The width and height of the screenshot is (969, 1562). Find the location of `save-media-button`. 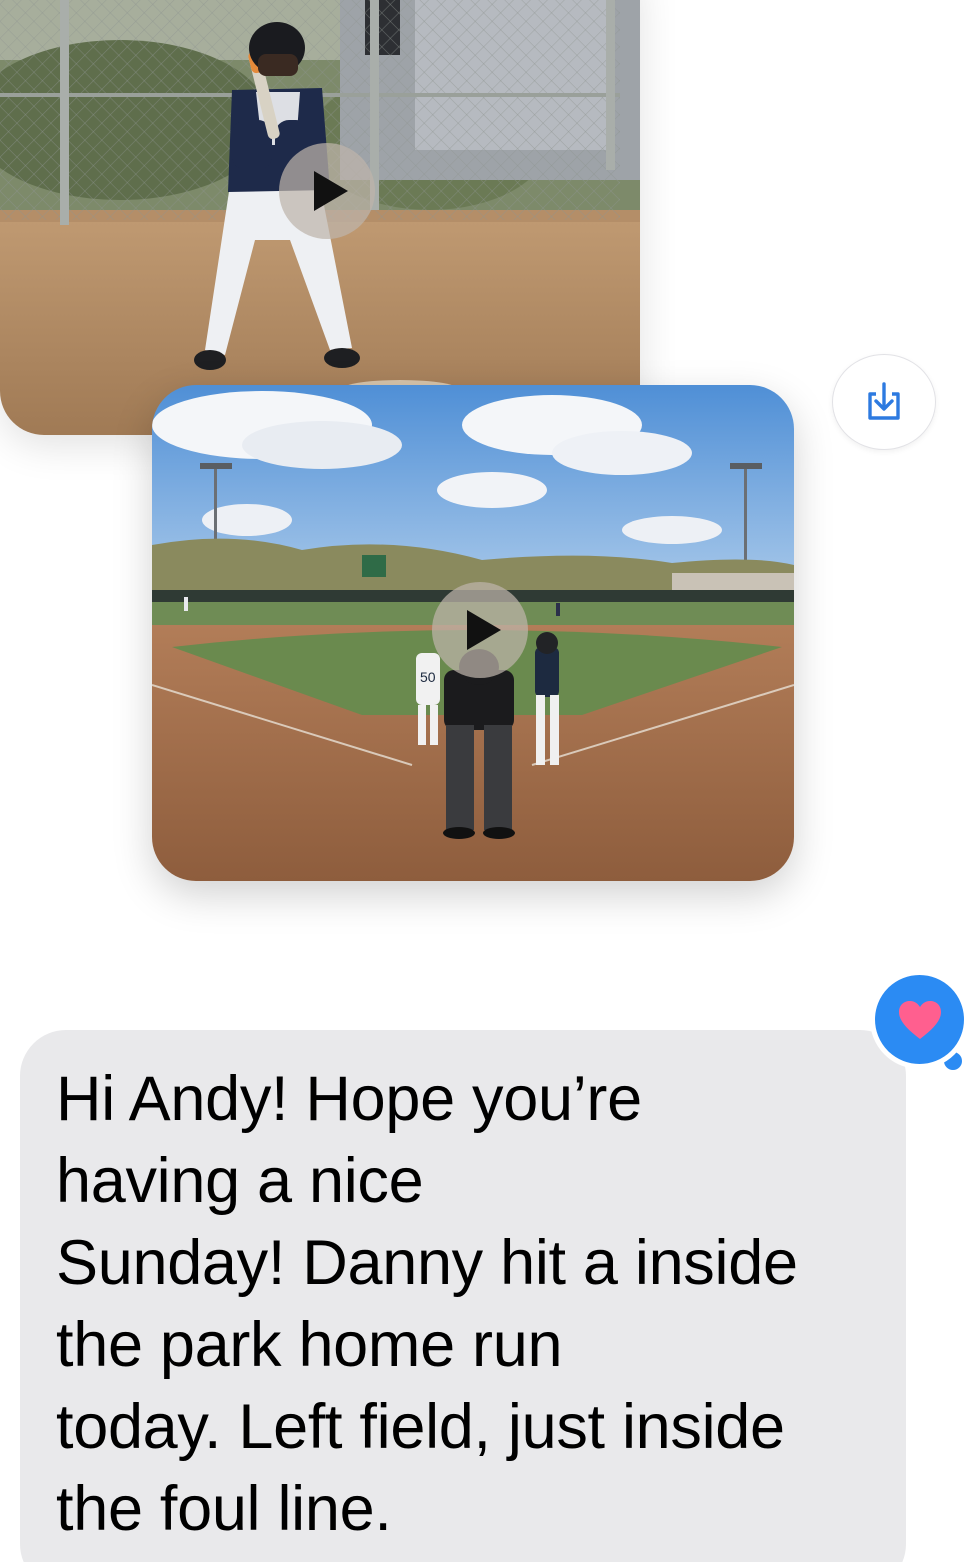

save-media-button is located at coordinates (884, 402).